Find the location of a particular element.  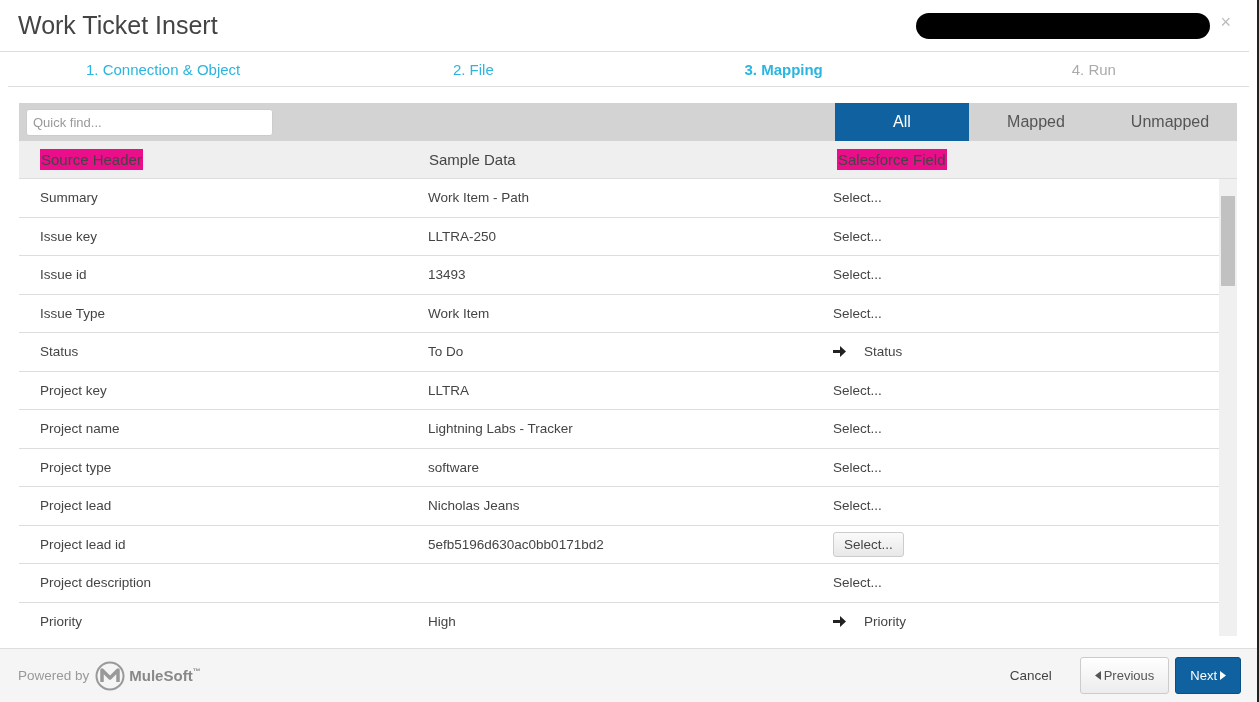

column-header: Sample Data is located at coordinates (472, 160).